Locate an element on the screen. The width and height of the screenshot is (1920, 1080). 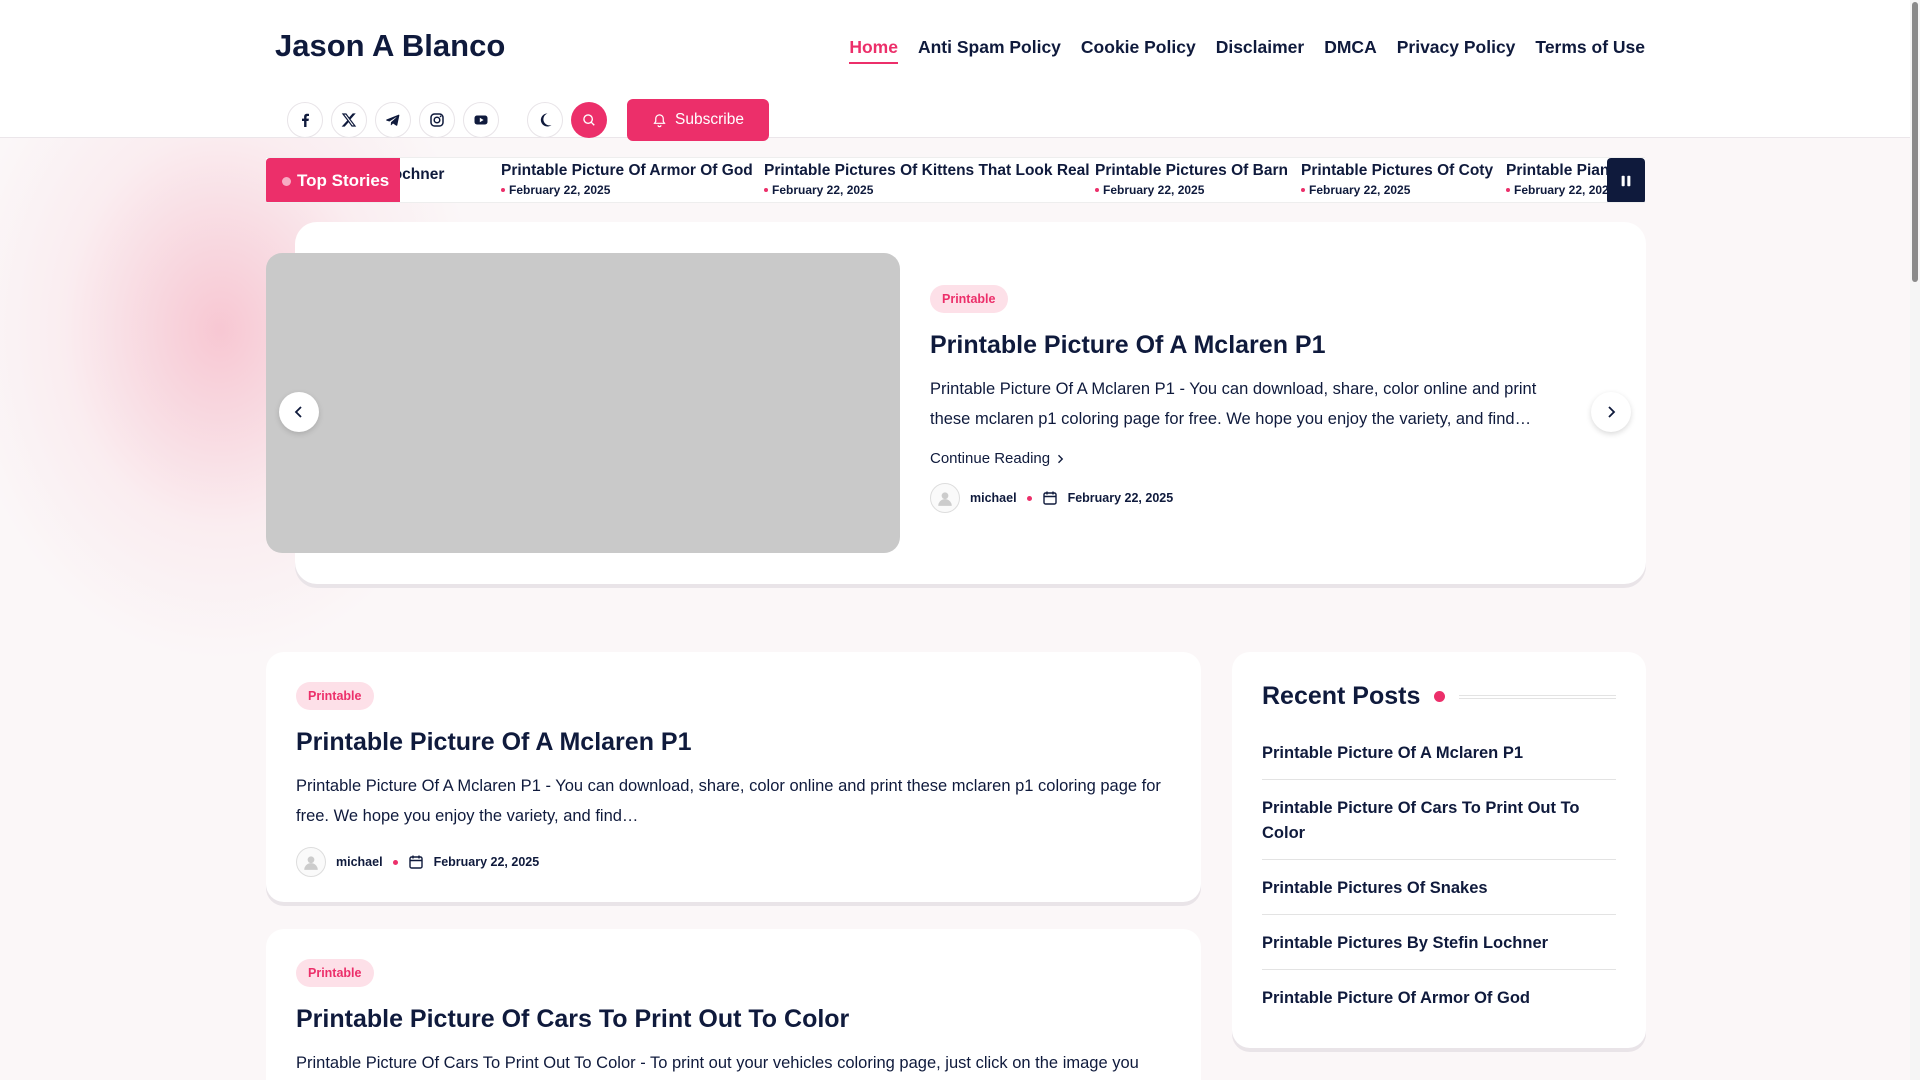
ticker-item-title: Printable Pictures Of Barn is located at coordinates (1191, 170).